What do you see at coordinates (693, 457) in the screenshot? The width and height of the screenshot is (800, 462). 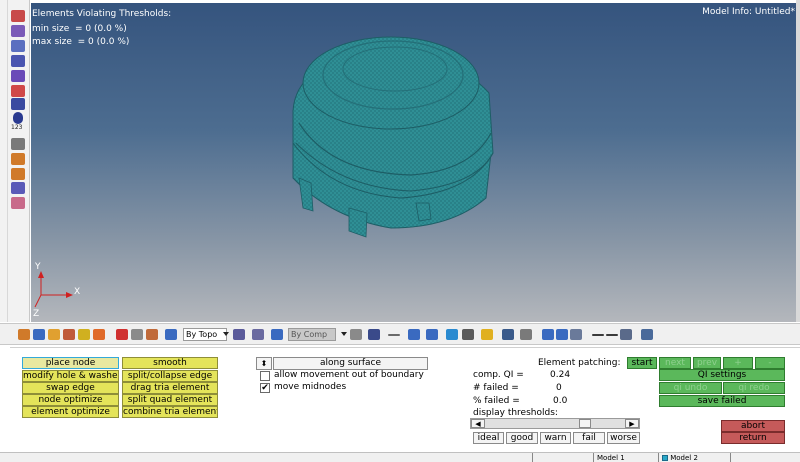 I see `model-tab-2: Model 2` at bounding box center [693, 457].